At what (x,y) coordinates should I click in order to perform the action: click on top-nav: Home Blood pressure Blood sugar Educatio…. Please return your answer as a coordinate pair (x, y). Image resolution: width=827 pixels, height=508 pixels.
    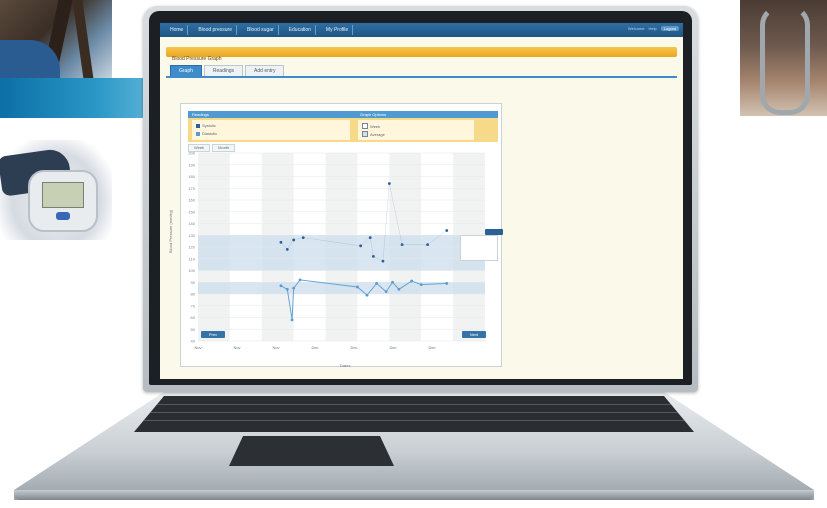
    Looking at the image, I should click on (421, 30).